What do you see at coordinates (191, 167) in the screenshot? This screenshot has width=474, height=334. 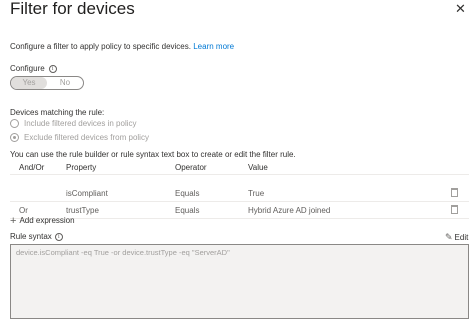 I see `header-operator: Operator` at bounding box center [191, 167].